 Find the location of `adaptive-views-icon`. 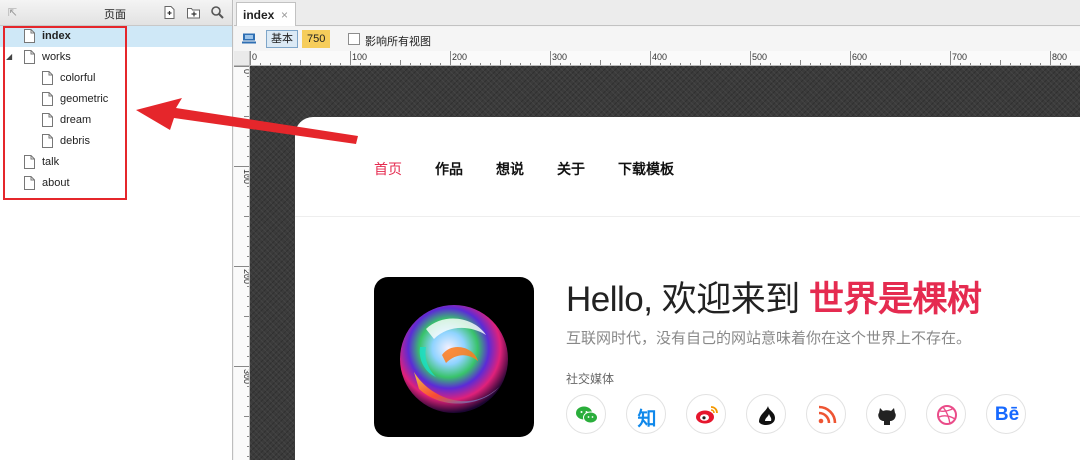

adaptive-views-icon is located at coordinates (250, 39).